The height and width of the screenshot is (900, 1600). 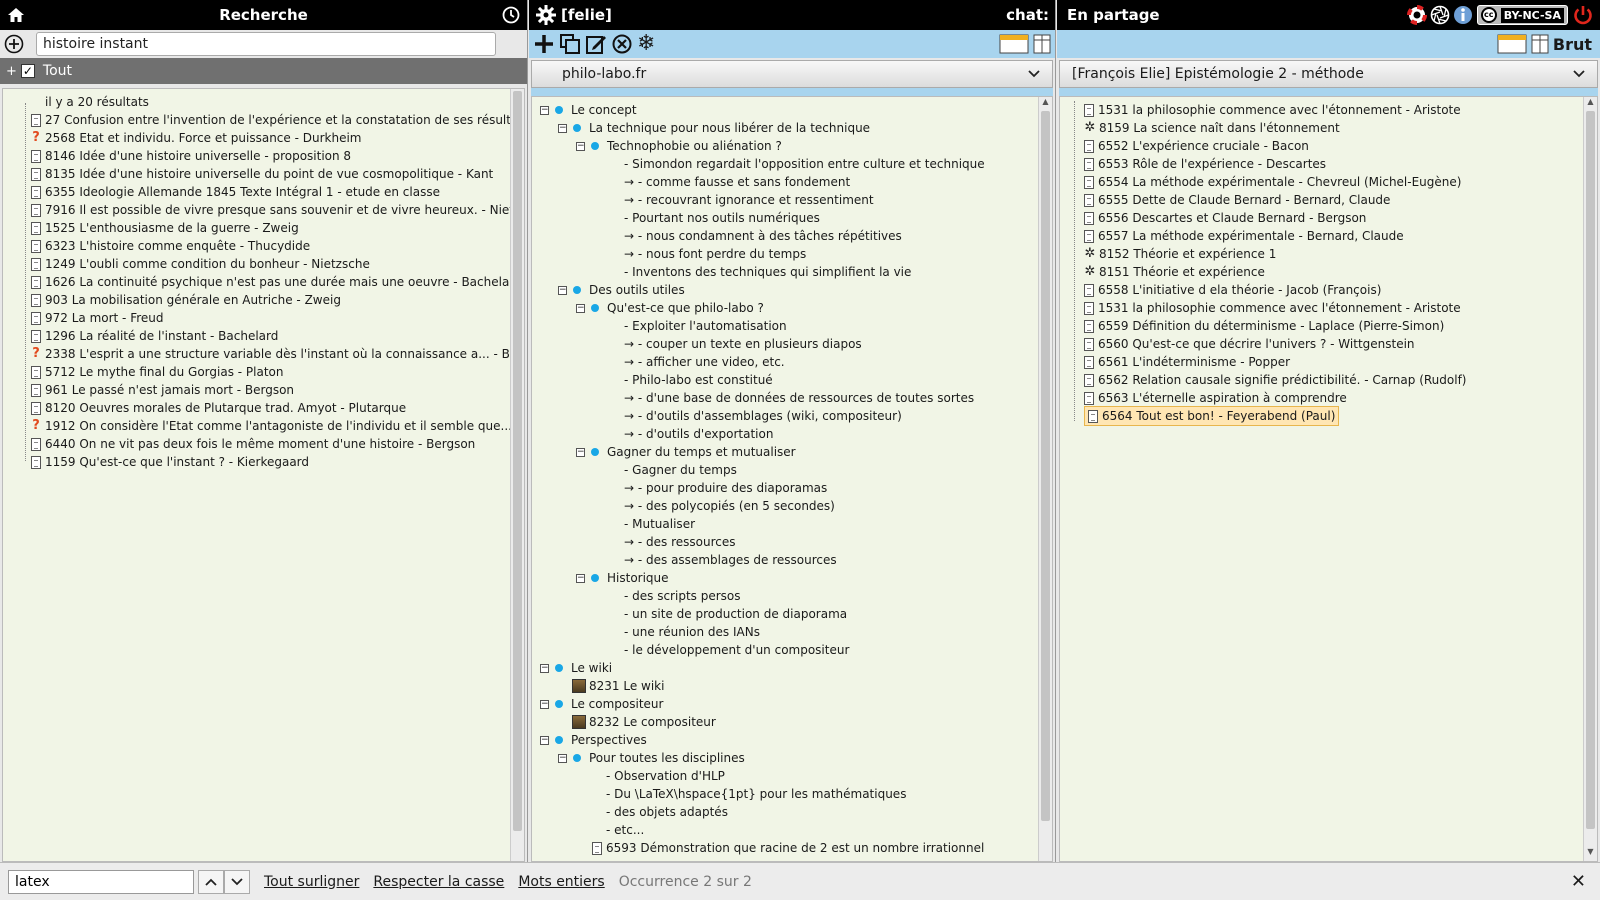 What do you see at coordinates (796, 488) in the screenshot?
I see `tree-node: → - pour produire des diaporamas` at bounding box center [796, 488].